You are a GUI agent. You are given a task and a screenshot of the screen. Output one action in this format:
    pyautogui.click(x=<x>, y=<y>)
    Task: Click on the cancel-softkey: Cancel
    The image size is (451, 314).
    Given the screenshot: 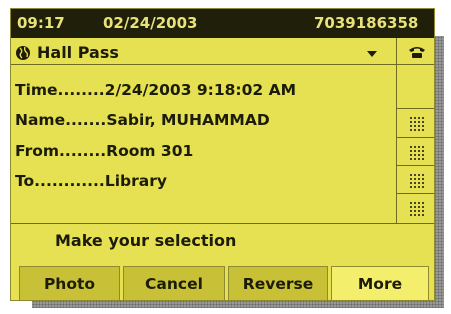 What is the action you would take?
    pyautogui.click(x=174, y=283)
    